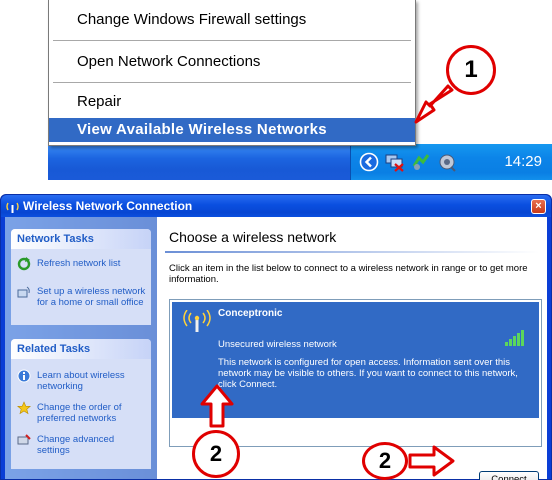 The image size is (552, 480). I want to click on window-title: Wireless Network Connection, so click(108, 206).